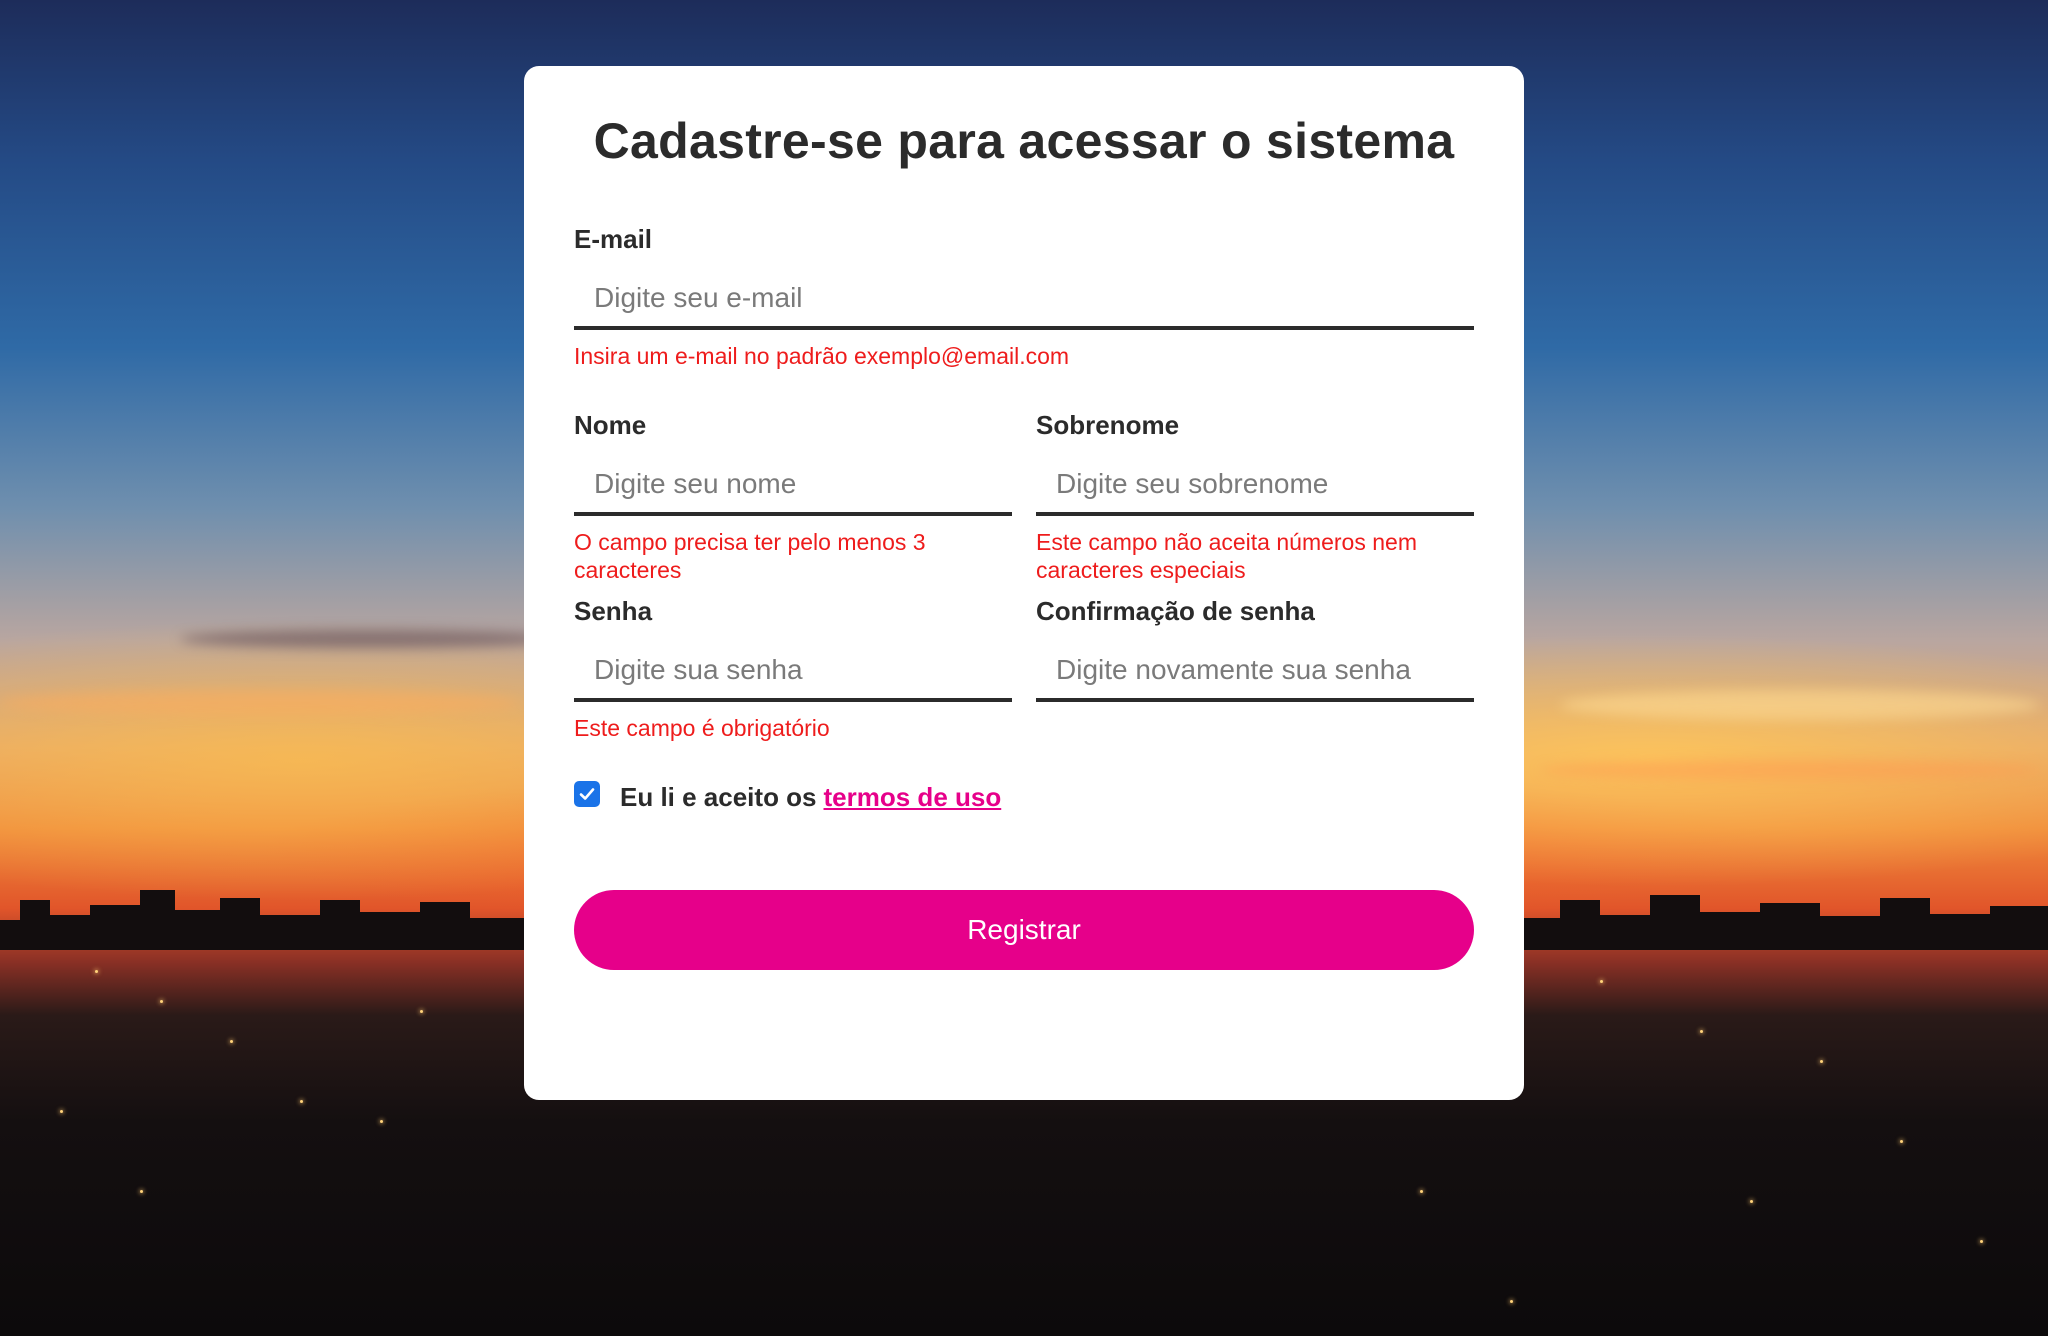 Image resolution: width=2048 pixels, height=1336 pixels. Describe the element at coordinates (1255, 672) in the screenshot. I see `confirmacao-input` at that location.